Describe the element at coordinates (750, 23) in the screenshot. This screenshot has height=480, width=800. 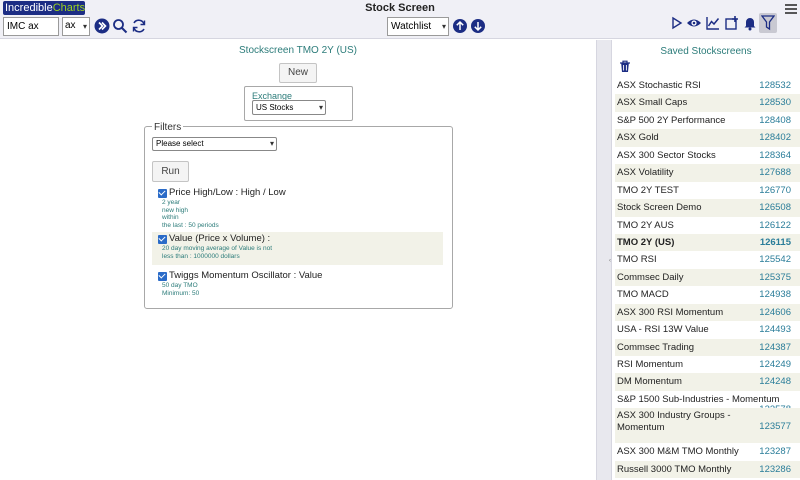
I see `bell-icon` at that location.